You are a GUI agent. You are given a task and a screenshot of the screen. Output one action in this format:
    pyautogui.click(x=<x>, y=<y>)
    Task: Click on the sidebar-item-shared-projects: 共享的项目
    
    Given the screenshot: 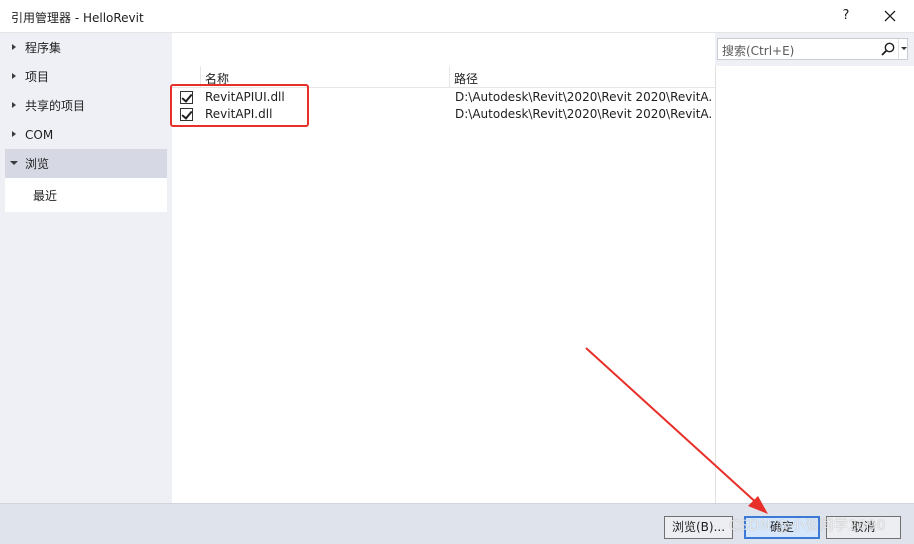 What is the action you would take?
    pyautogui.click(x=86, y=105)
    